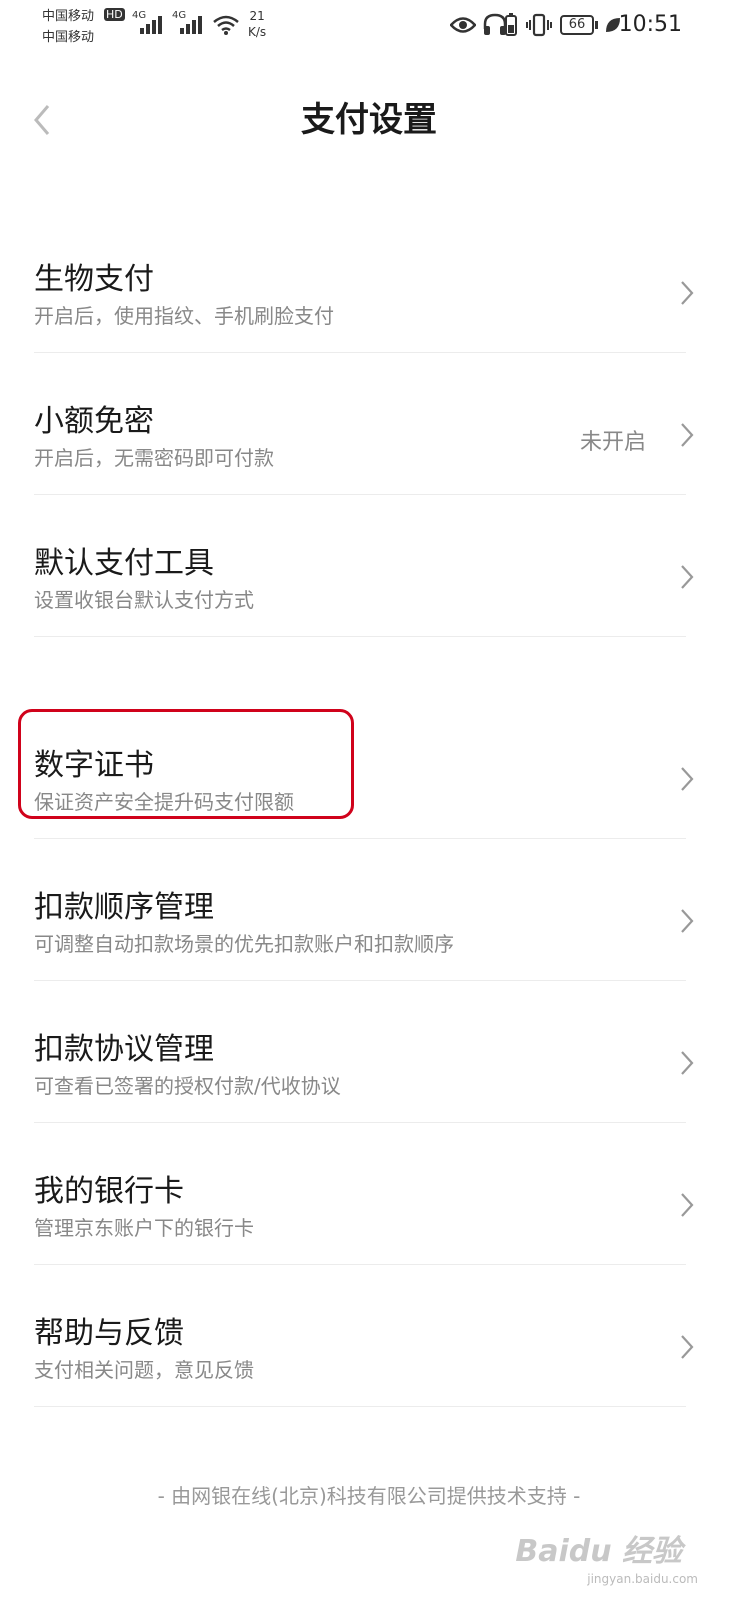 This screenshot has width=738, height=1600. I want to click on hd-badge: HD, so click(114, 14).